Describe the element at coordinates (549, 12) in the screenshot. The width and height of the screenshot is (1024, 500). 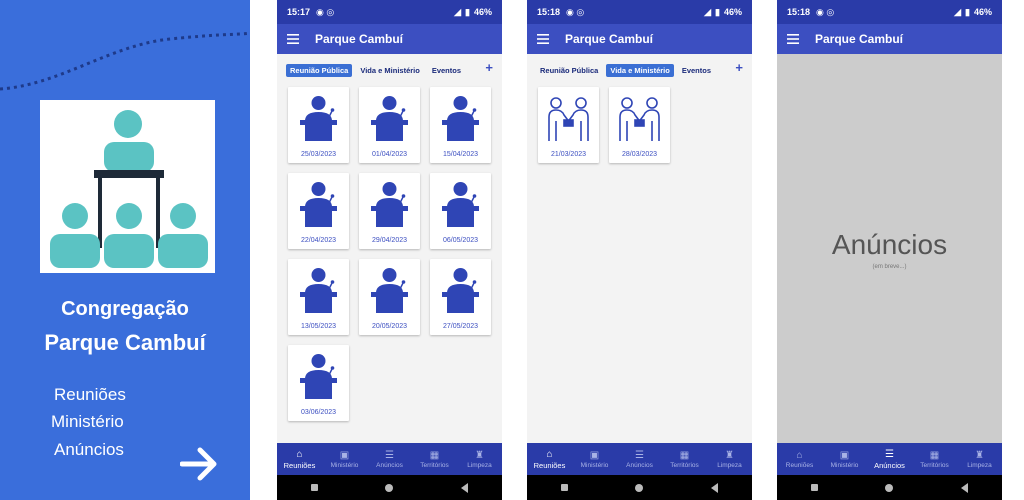
I see `status-time: 15:18` at that location.